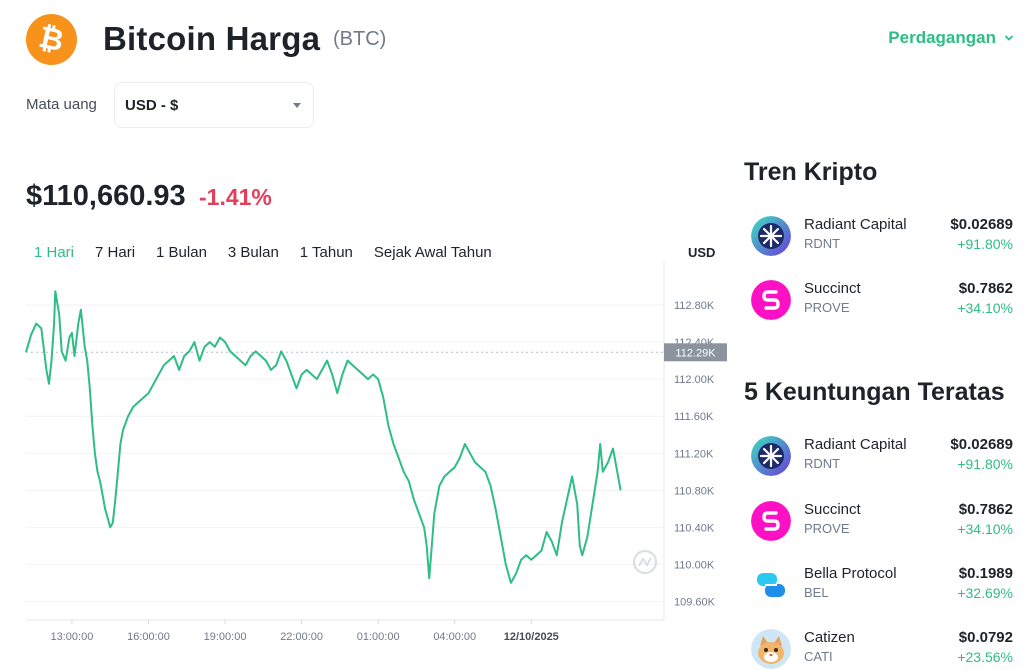 The height and width of the screenshot is (670, 1024). What do you see at coordinates (811, 172) in the screenshot?
I see `trending-title: Tren Kripto` at bounding box center [811, 172].